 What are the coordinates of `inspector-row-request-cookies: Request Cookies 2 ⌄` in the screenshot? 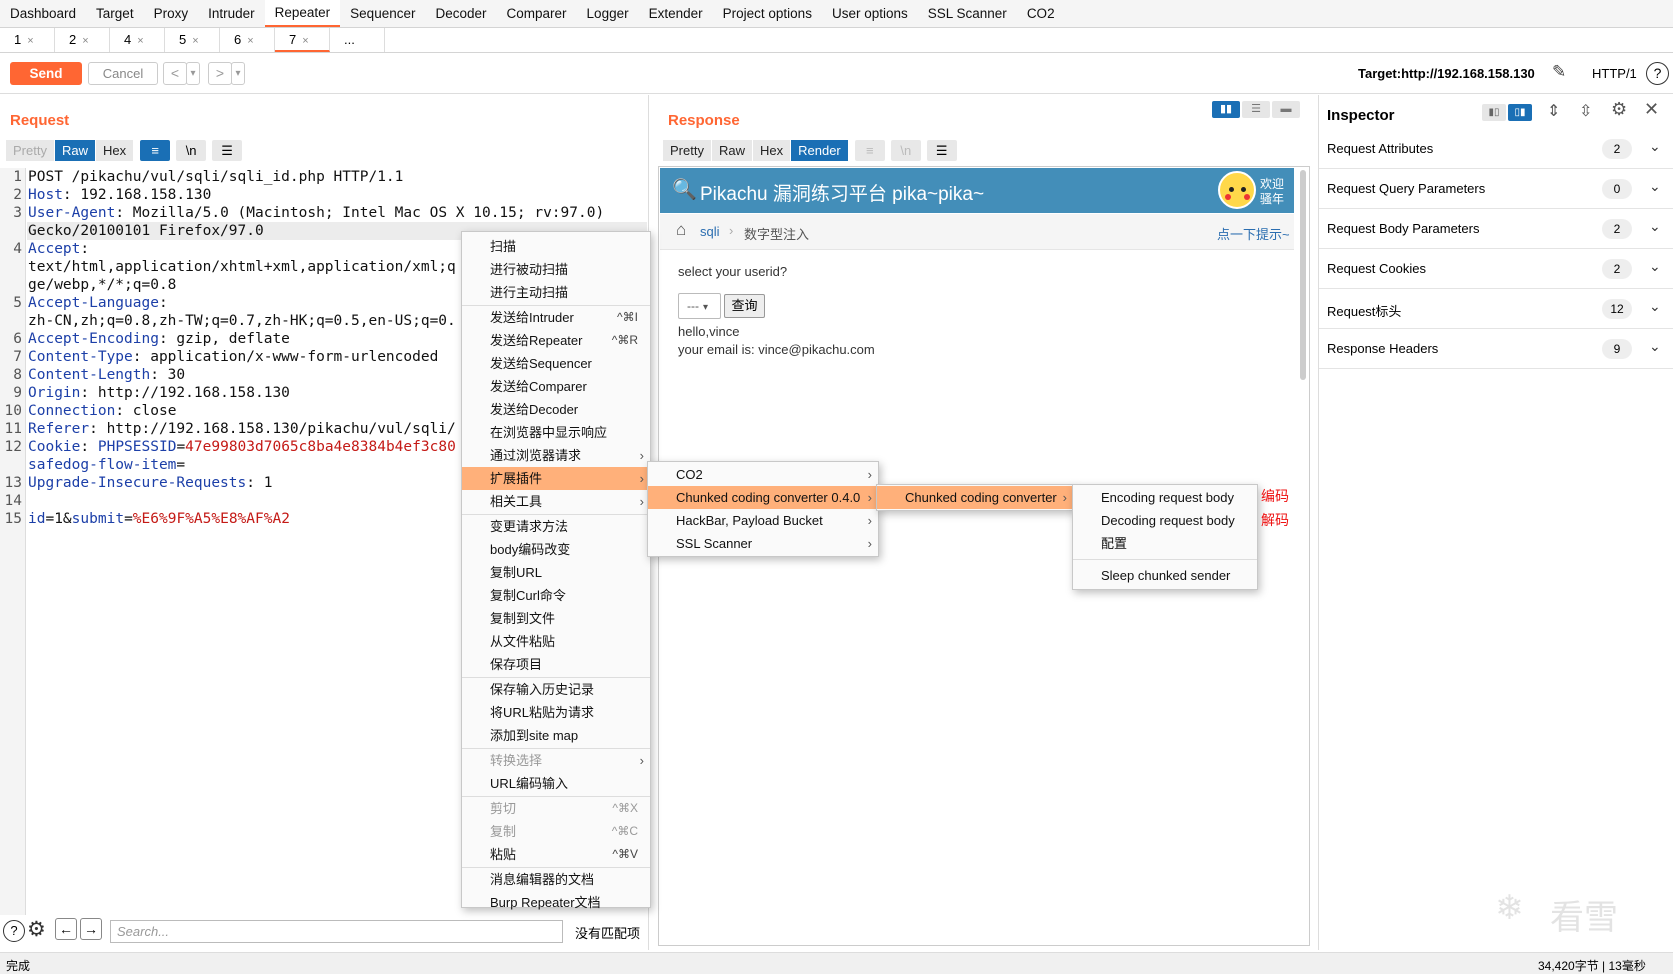 It's located at (1496, 269).